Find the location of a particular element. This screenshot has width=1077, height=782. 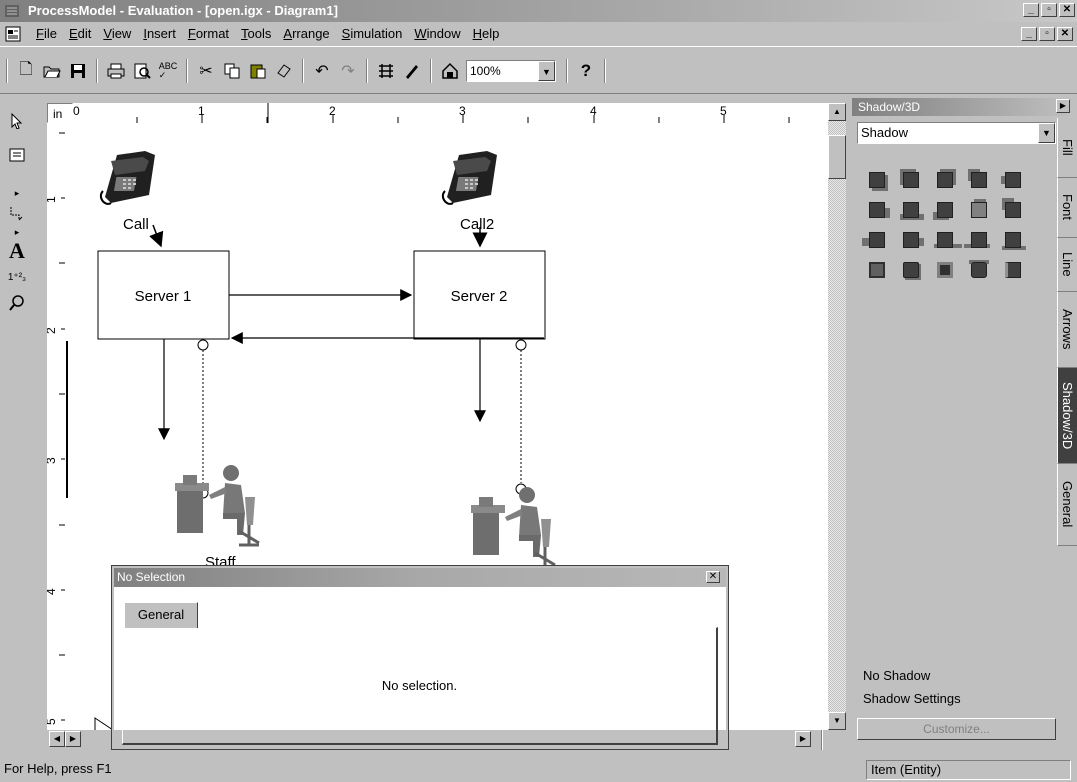

spellcheck-icon: ABC ✓ is located at coordinates (168, 71).